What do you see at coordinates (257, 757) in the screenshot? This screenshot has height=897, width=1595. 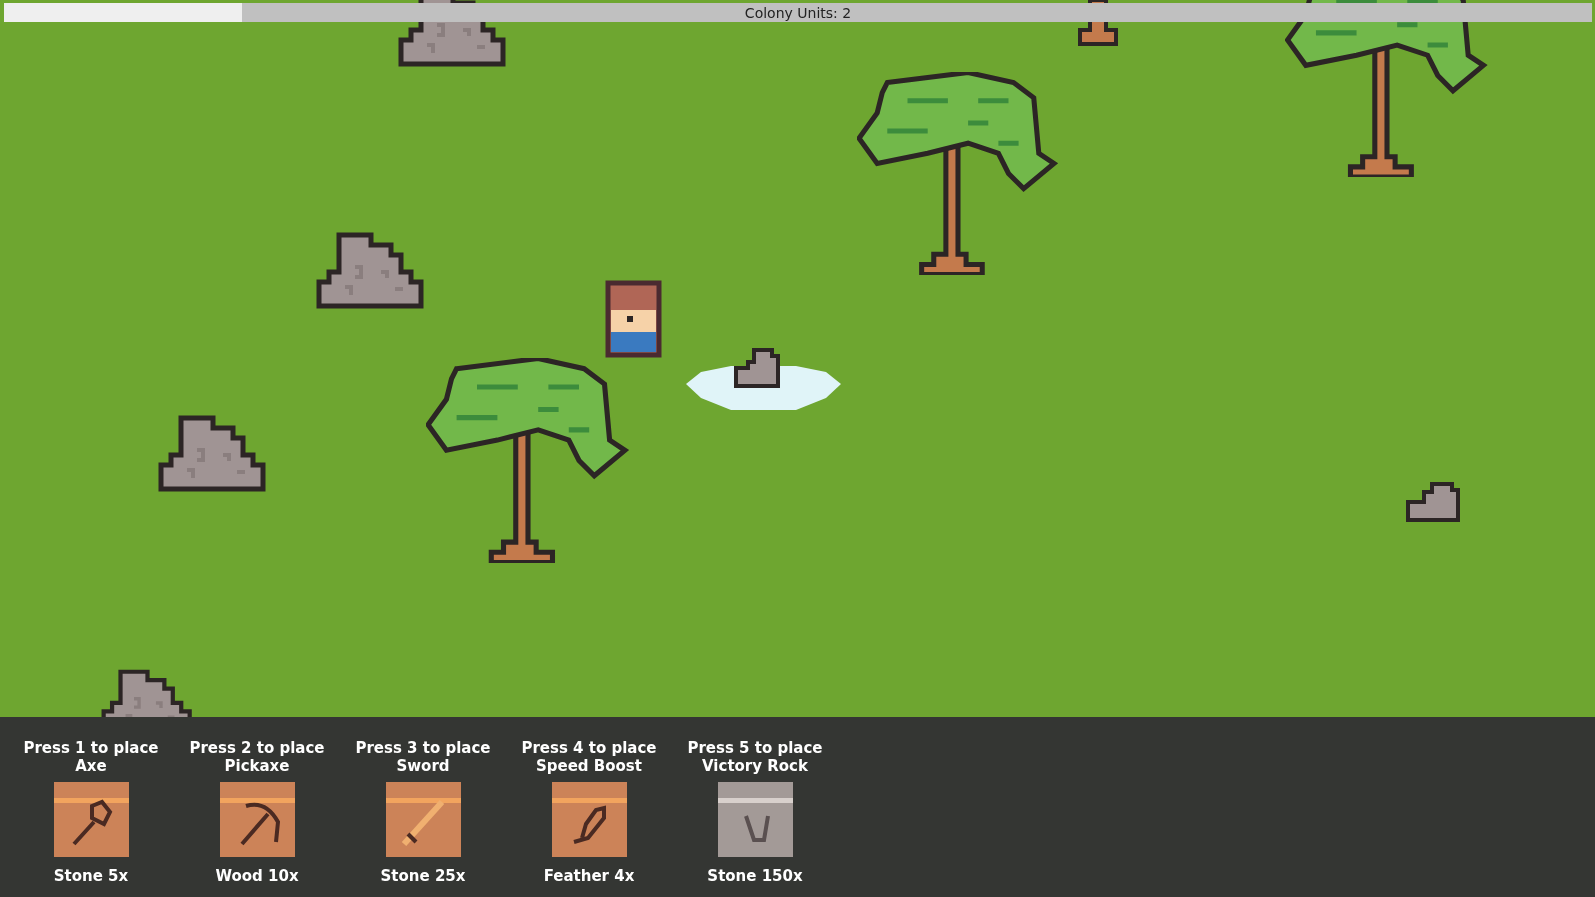 I see `place-prompt: Press 2 to place Pickaxe` at bounding box center [257, 757].